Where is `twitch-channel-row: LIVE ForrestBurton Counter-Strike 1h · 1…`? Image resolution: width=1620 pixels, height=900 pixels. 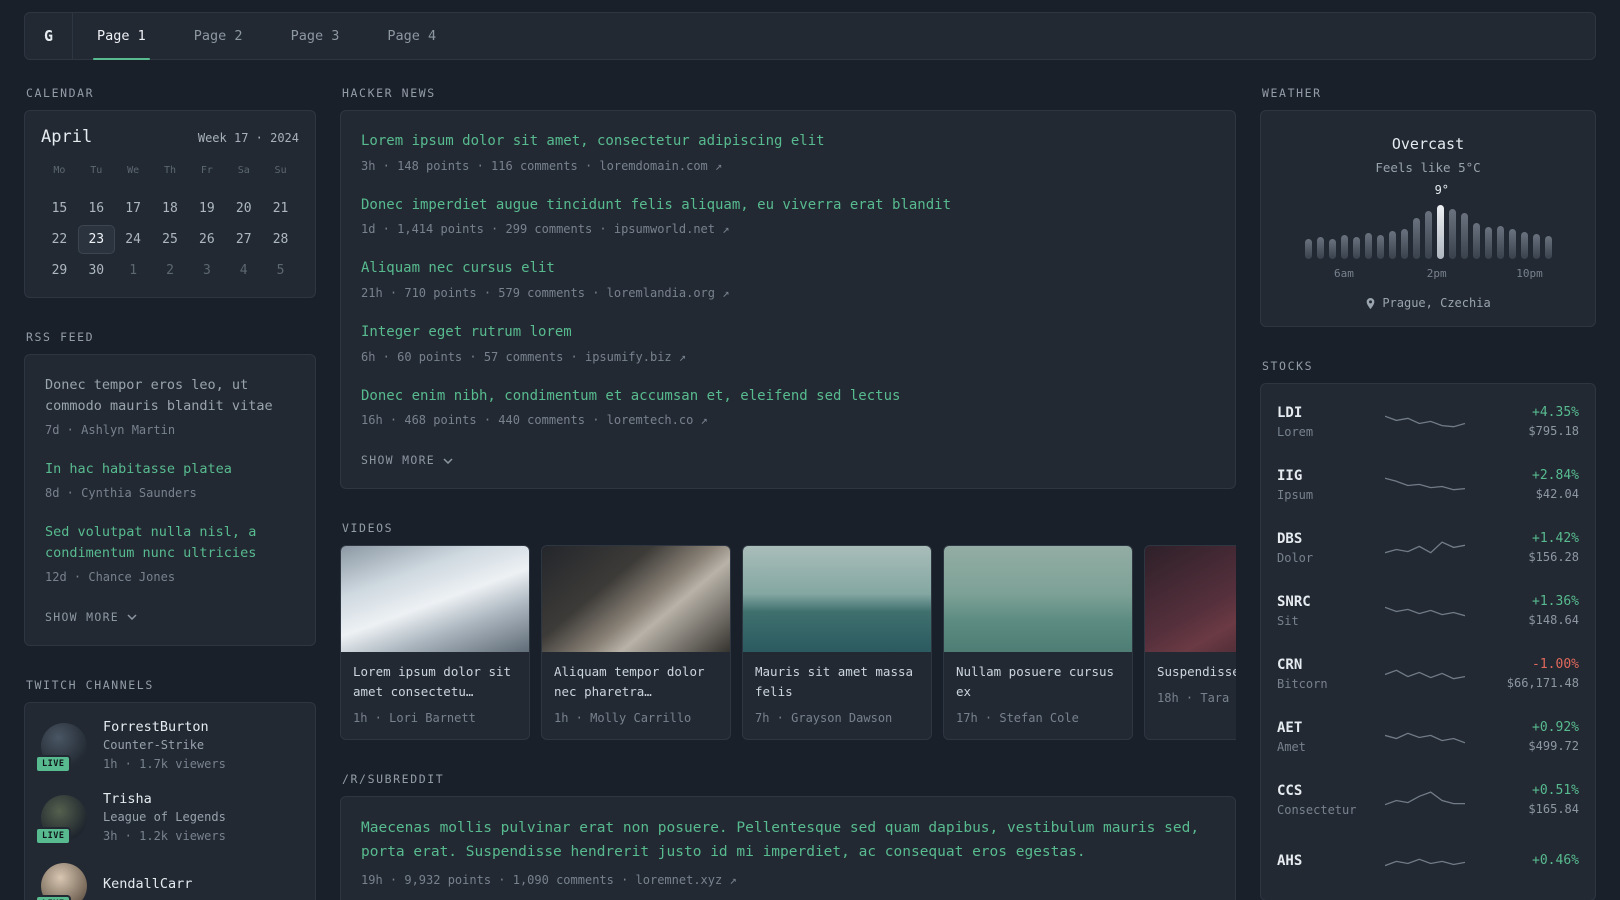
twitch-channel-row: LIVE ForrestBurton Counter-Strike 1h · 1… is located at coordinates (167, 746).